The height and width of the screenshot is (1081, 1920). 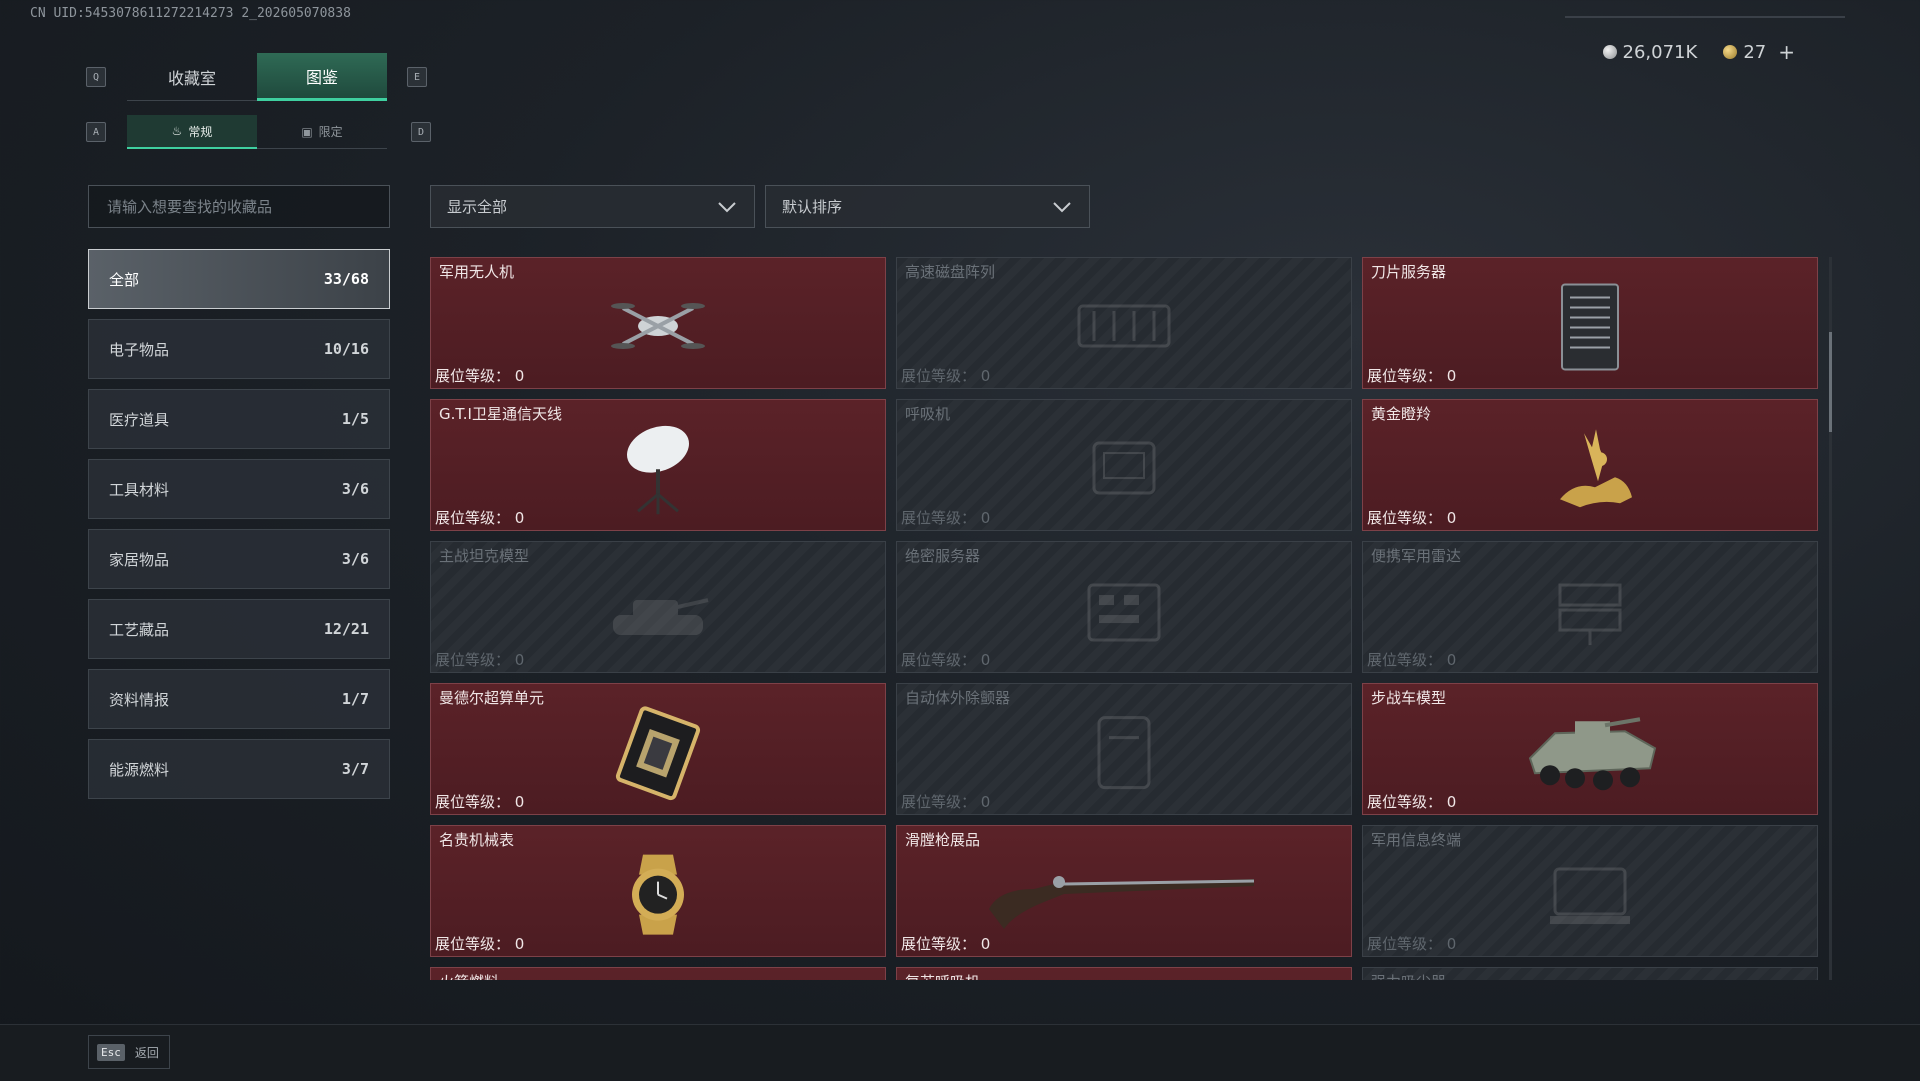 I want to click on key-hint-q: Q, so click(x=96, y=77).